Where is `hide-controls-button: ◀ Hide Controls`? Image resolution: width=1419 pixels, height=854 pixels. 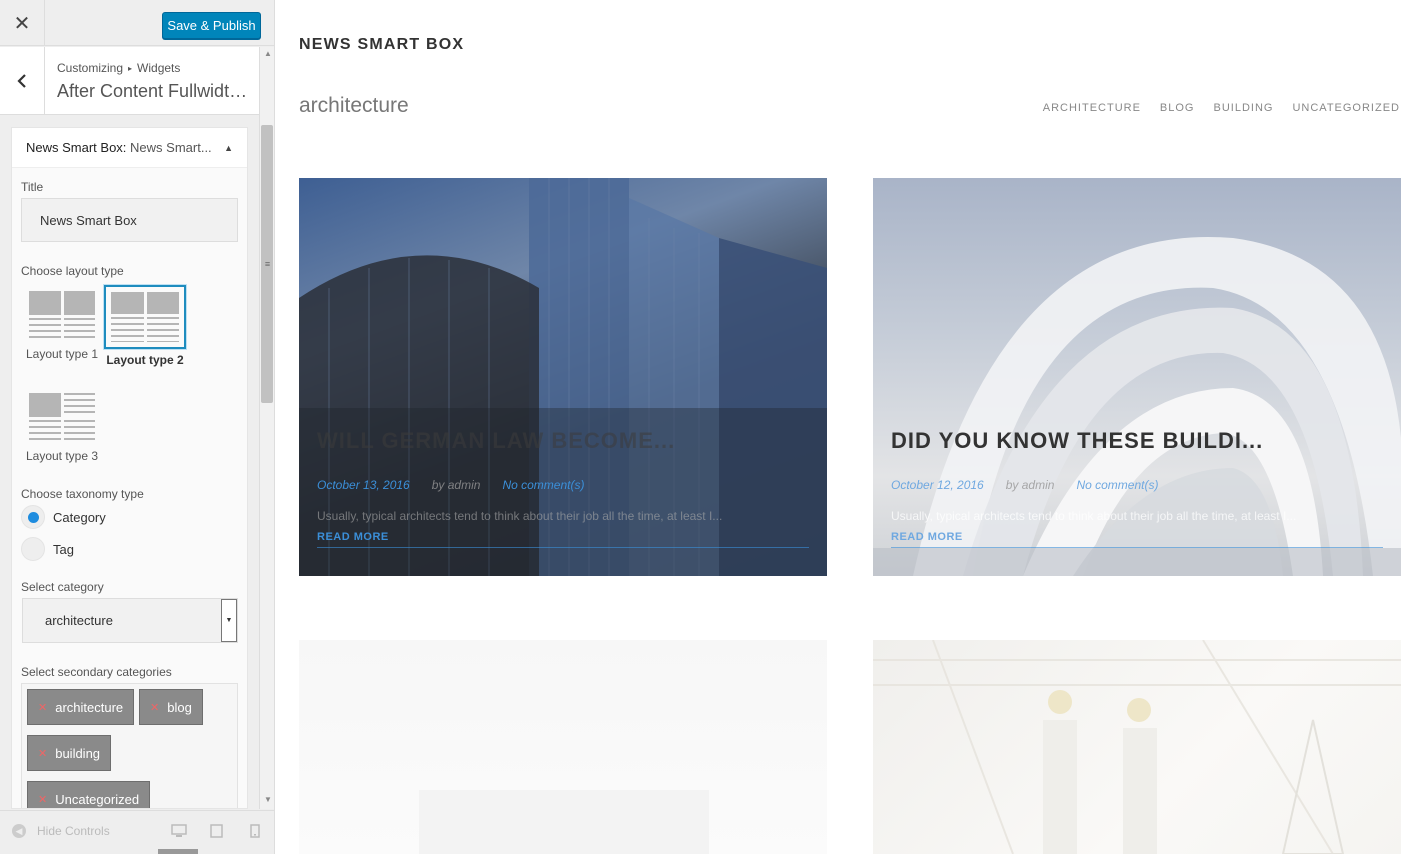 hide-controls-button: ◀ Hide Controls is located at coordinates (61, 831).